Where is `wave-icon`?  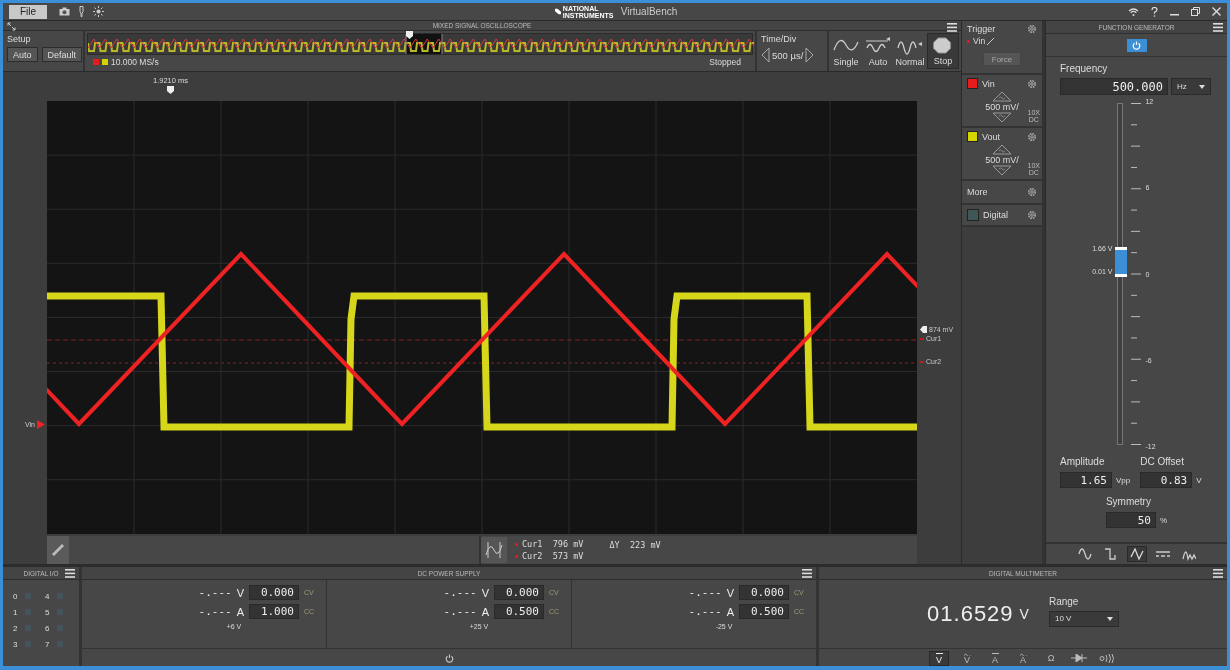 wave-icon is located at coordinates (878, 45).